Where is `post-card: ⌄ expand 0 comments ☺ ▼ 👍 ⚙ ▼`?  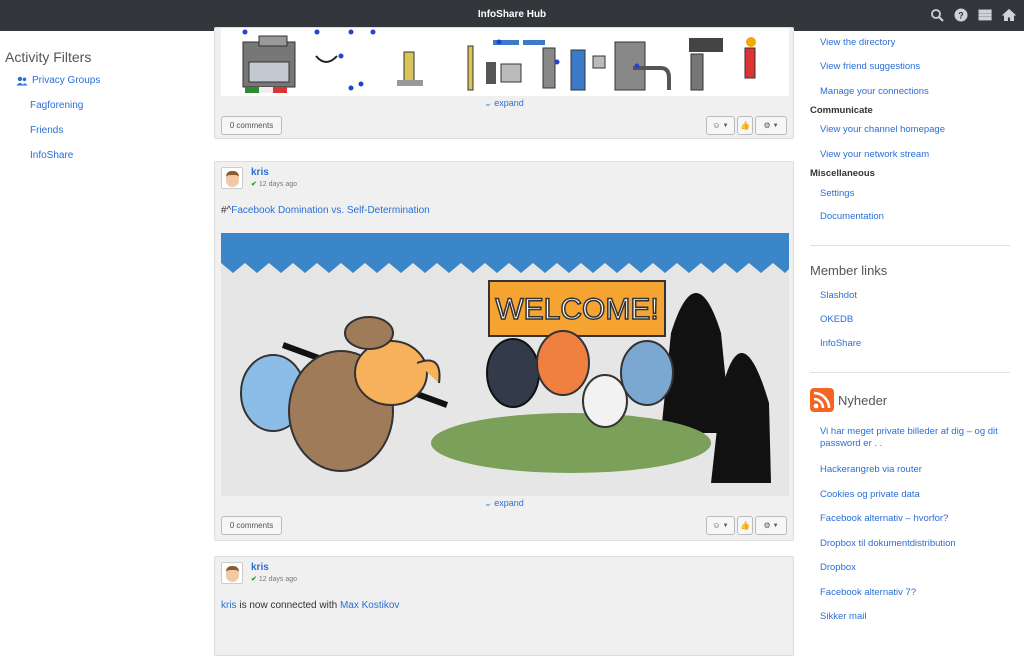
post-card: ⌄ expand 0 comments ☺ ▼ 👍 ⚙ ▼ is located at coordinates (504, 83).